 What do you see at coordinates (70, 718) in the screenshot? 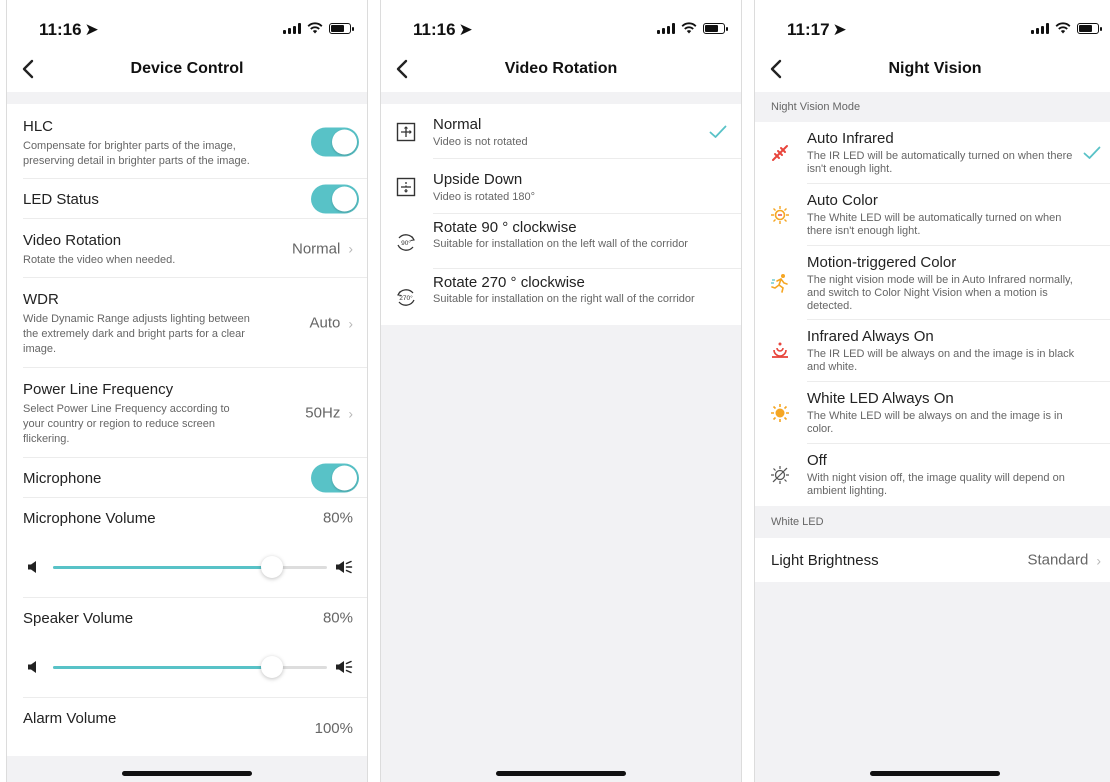
I see `alarm-volume-title: Alarm Volume` at bounding box center [70, 718].